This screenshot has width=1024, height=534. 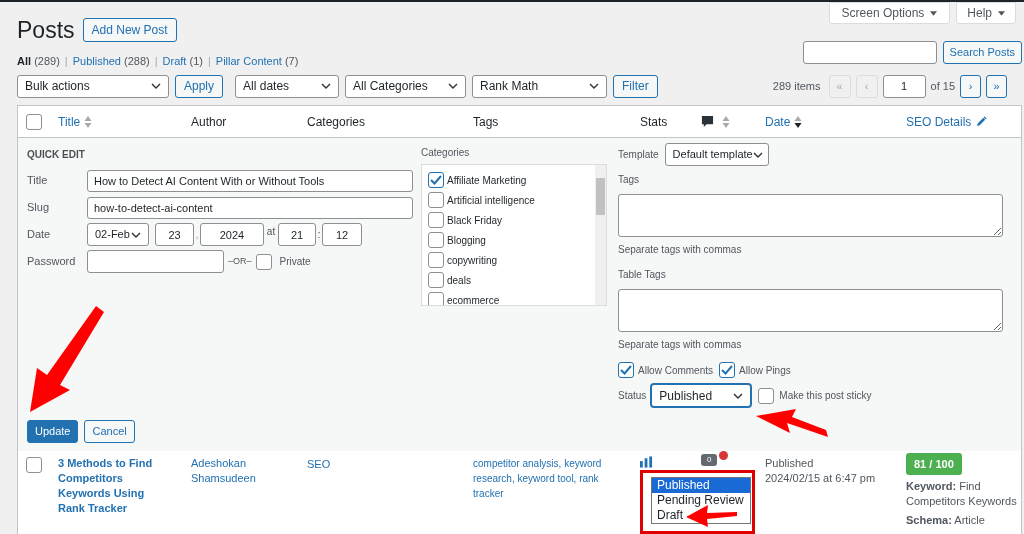 I want to click on bar-chart-icon, so click(x=646, y=462).